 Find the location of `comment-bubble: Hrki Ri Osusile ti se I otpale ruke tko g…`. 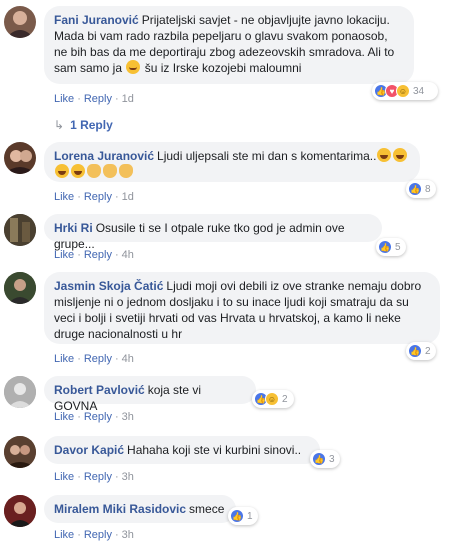

comment-bubble: Hrki Ri Osusile ti se I otpale ruke tko g… is located at coordinates (213, 232).